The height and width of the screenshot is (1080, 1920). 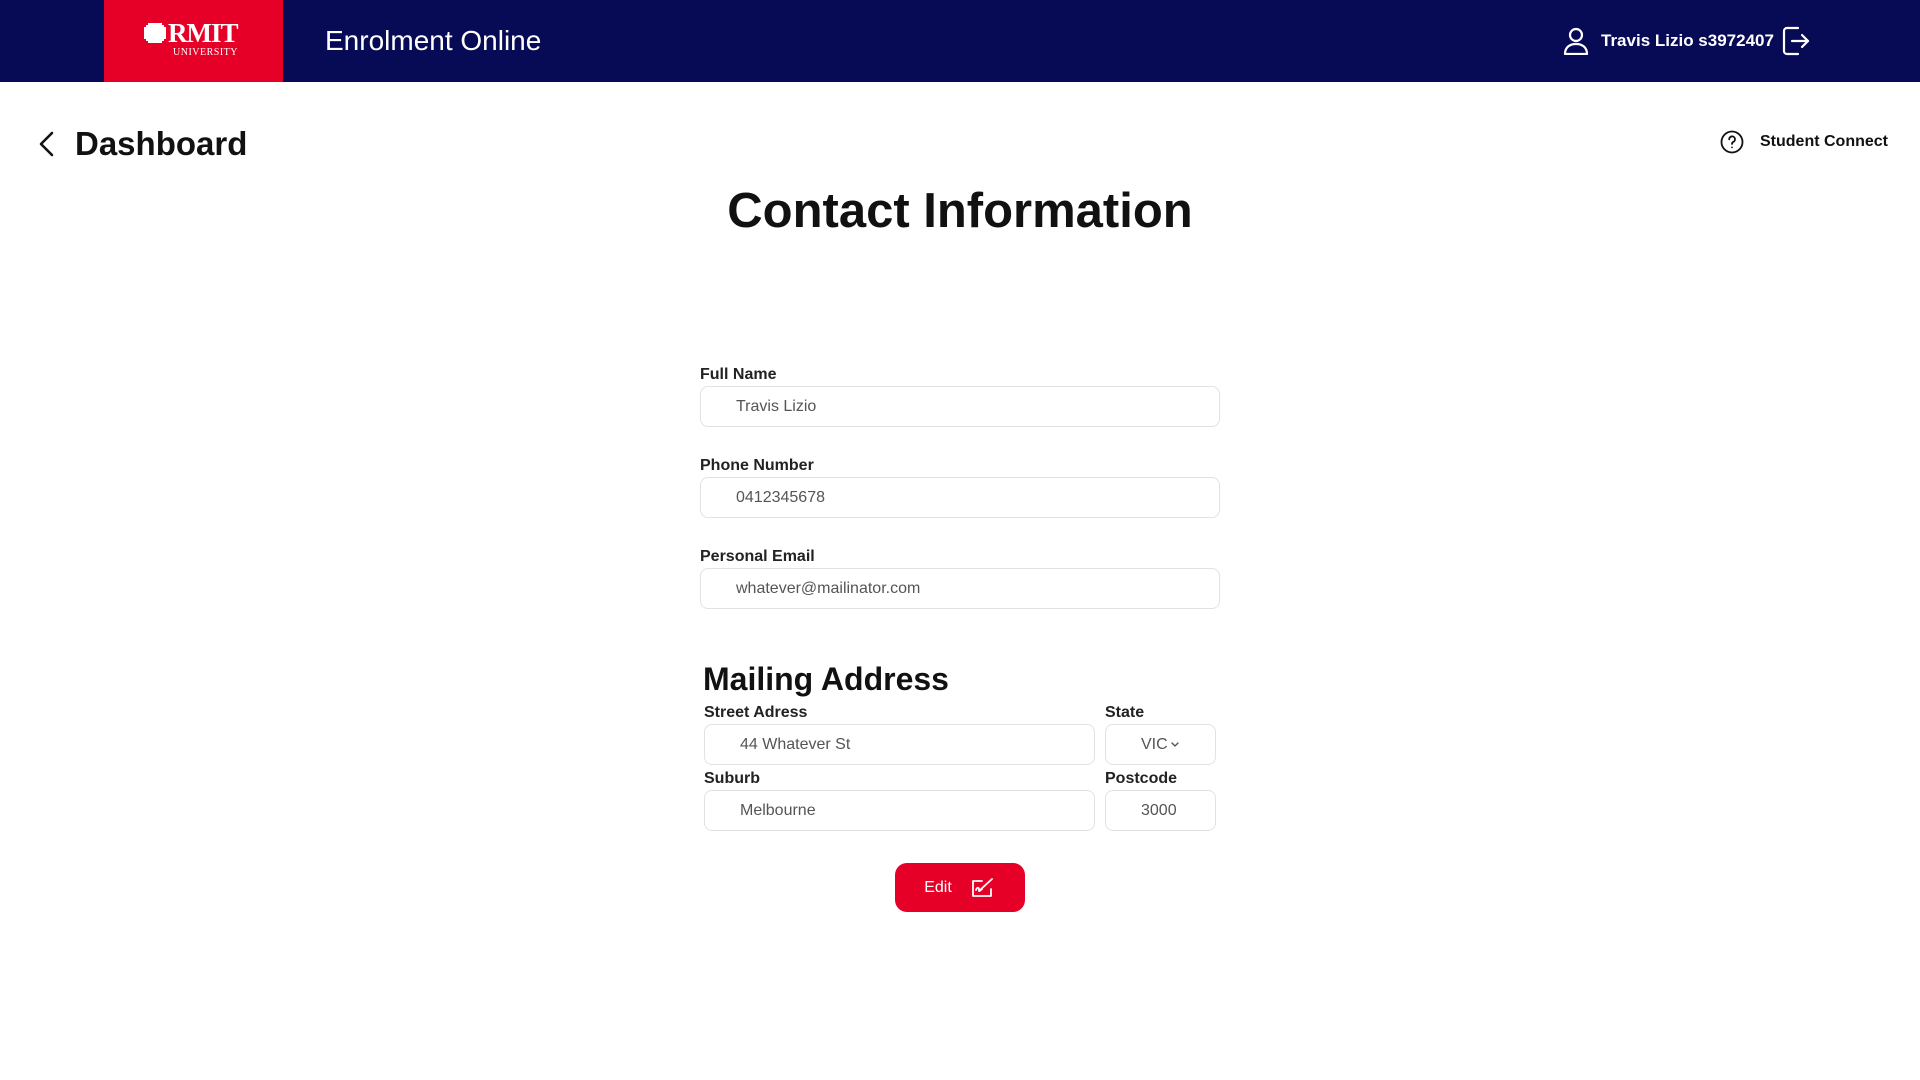 I want to click on full-name-label: Full Name, so click(x=738, y=374).